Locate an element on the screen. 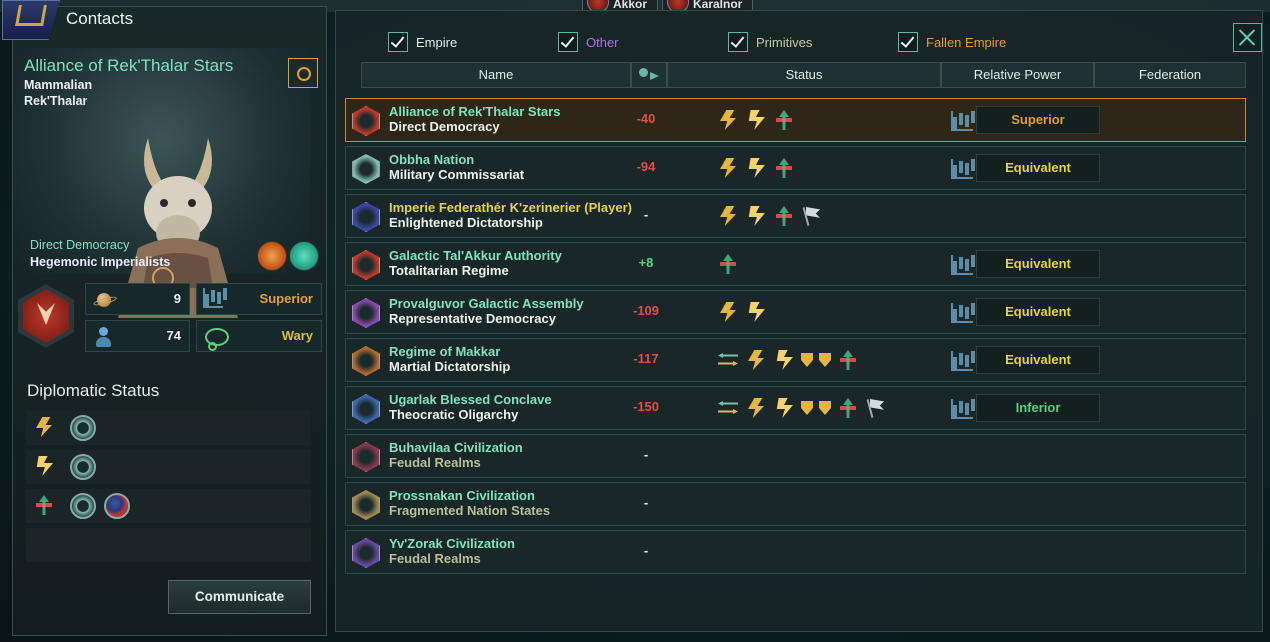 The width and height of the screenshot is (1270, 642). contact-name: Alliance of Rek'Thalar Stars is located at coordinates (475, 111).